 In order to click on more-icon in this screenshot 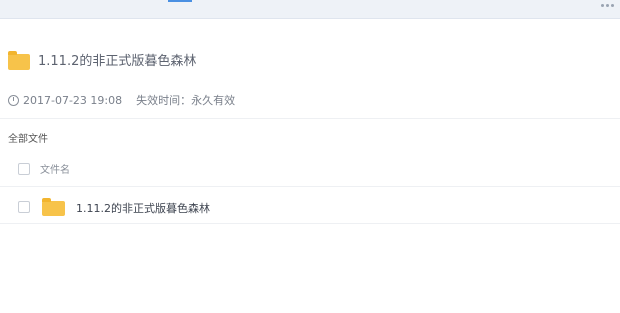, I will do `click(607, 5)`.